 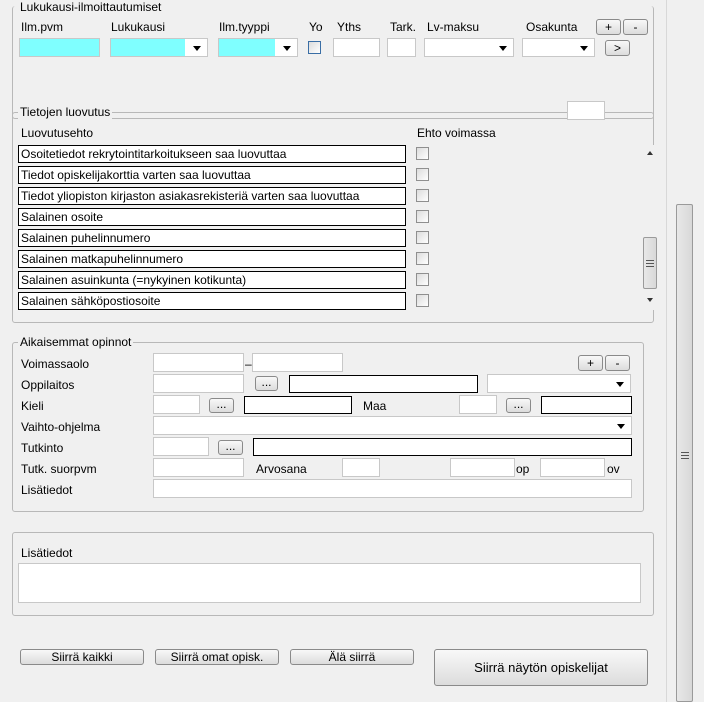 What do you see at coordinates (392, 425) in the screenshot?
I see `vaihto-ohjelma-select` at bounding box center [392, 425].